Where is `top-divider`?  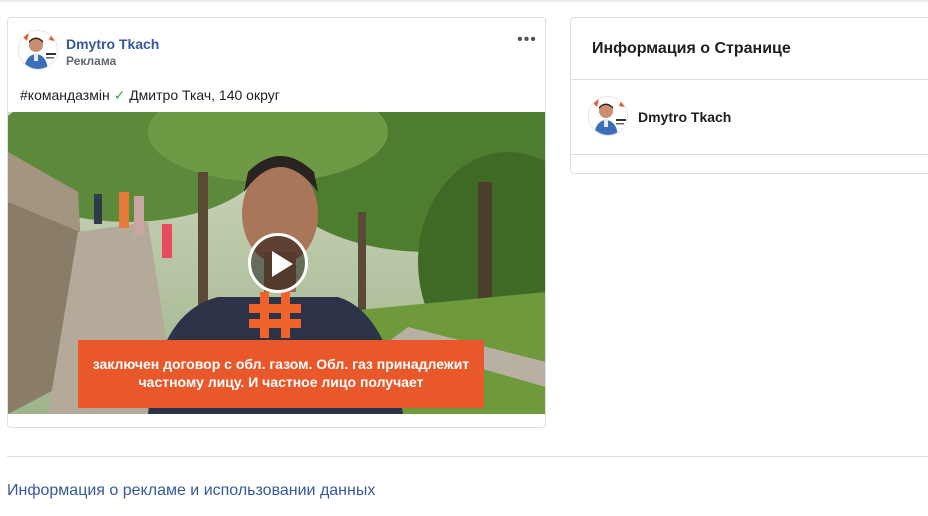
top-divider is located at coordinates (464, 1).